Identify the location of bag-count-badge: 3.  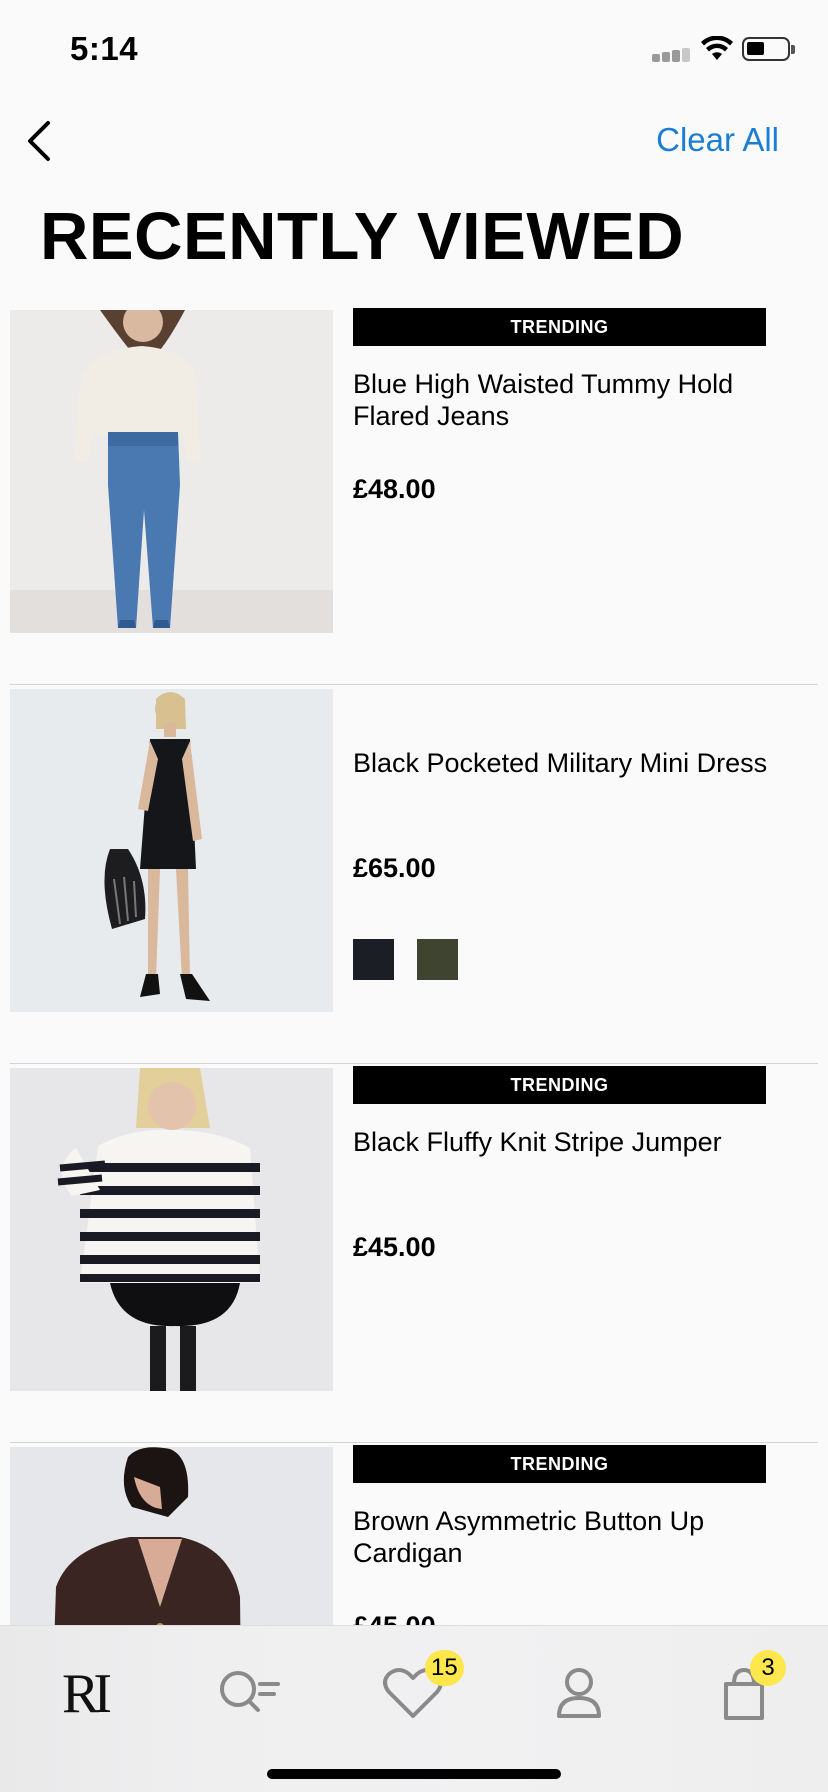
(768, 1668).